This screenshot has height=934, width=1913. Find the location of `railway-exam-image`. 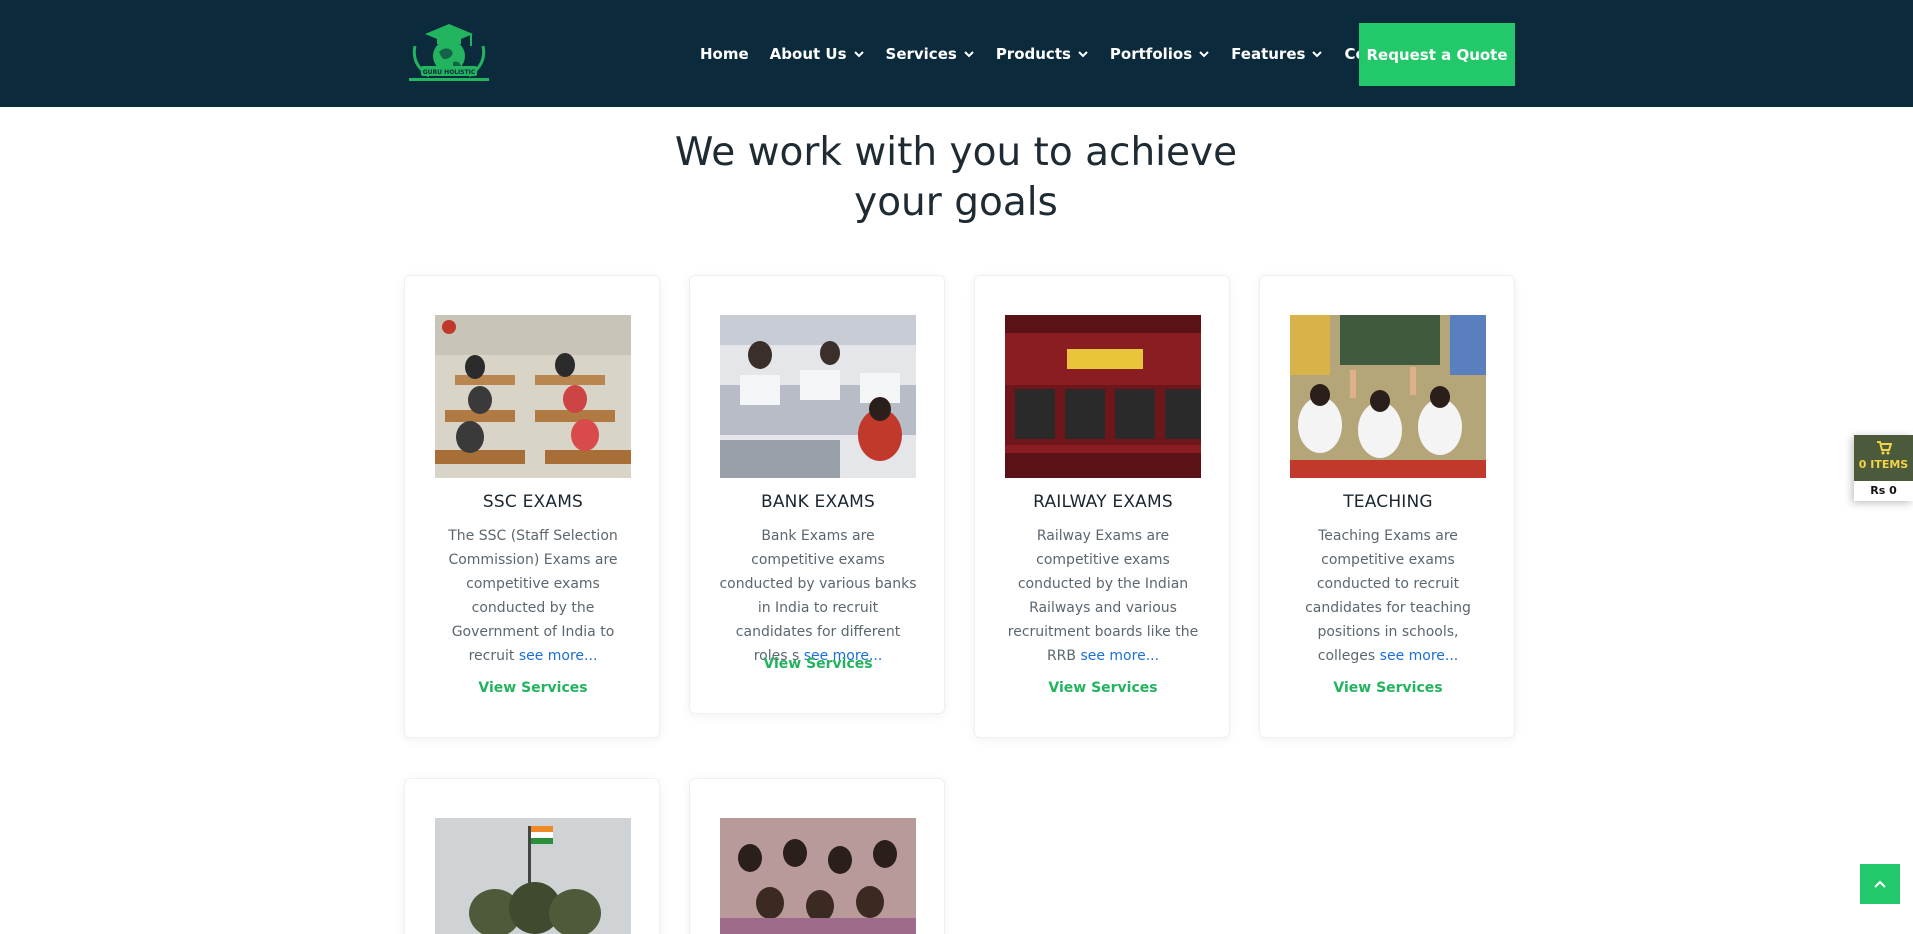

railway-exam-image is located at coordinates (1103, 396).